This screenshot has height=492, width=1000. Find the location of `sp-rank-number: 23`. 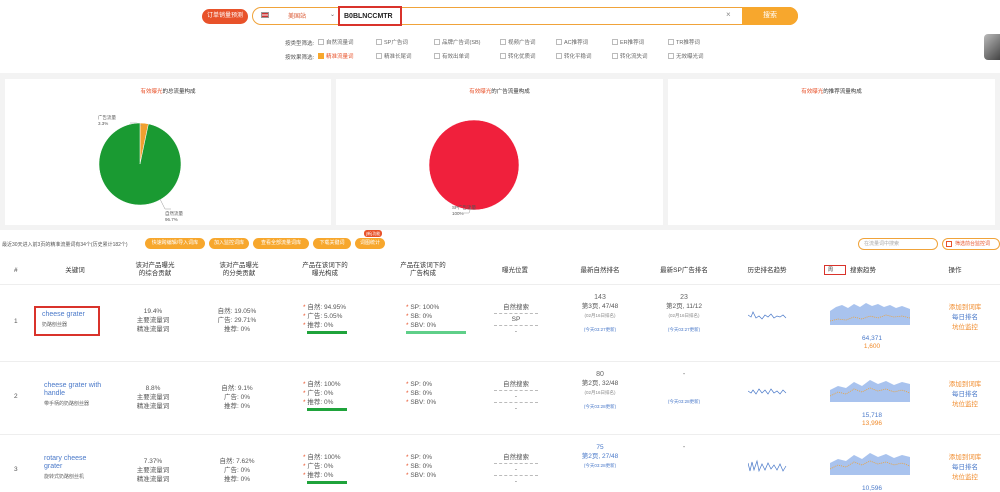

sp-rank-number: 23 is located at coordinates (684, 297).